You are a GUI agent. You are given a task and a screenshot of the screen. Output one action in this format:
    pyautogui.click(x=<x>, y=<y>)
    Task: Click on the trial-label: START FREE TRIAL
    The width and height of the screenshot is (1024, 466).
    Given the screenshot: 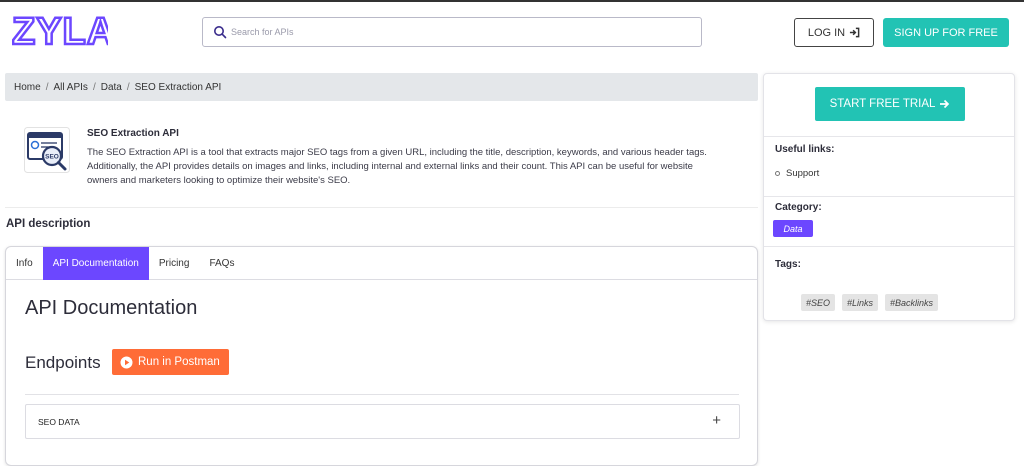 What is the action you would take?
    pyautogui.click(x=882, y=104)
    